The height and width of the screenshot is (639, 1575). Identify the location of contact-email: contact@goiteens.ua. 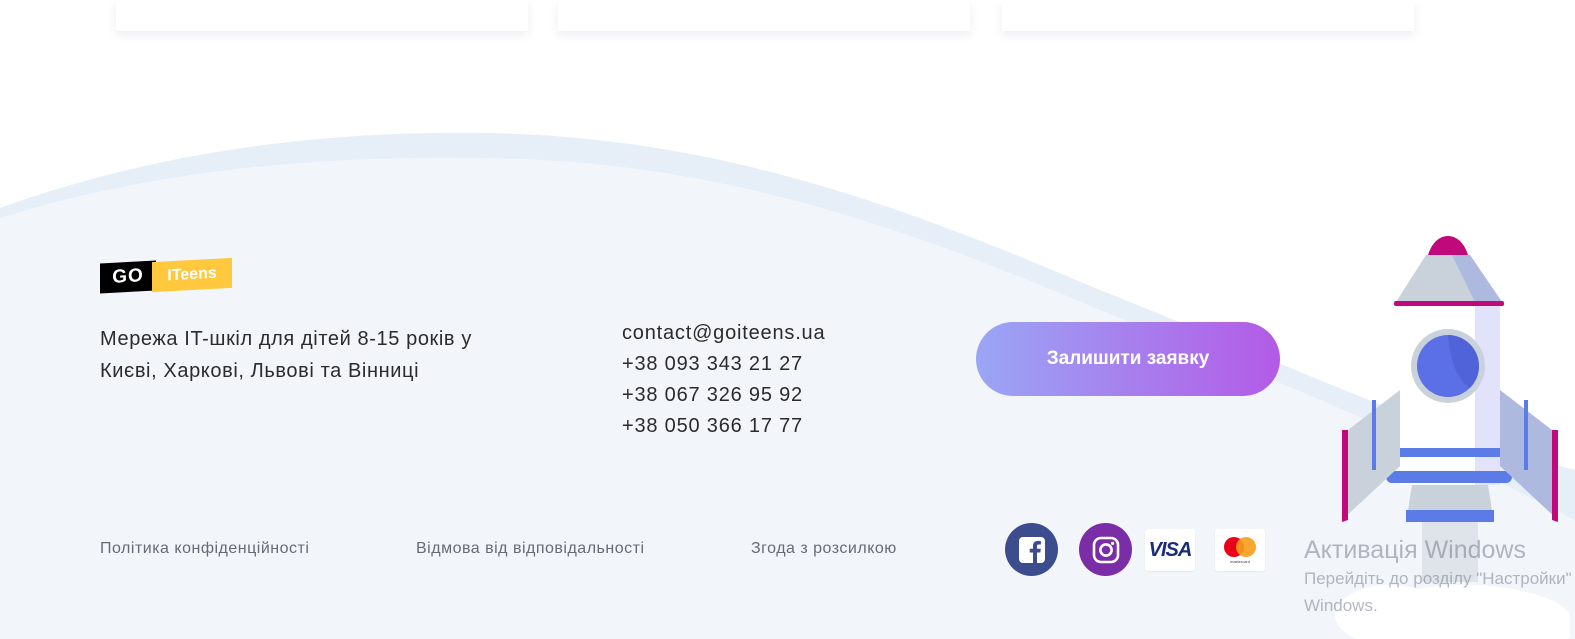
(723, 333).